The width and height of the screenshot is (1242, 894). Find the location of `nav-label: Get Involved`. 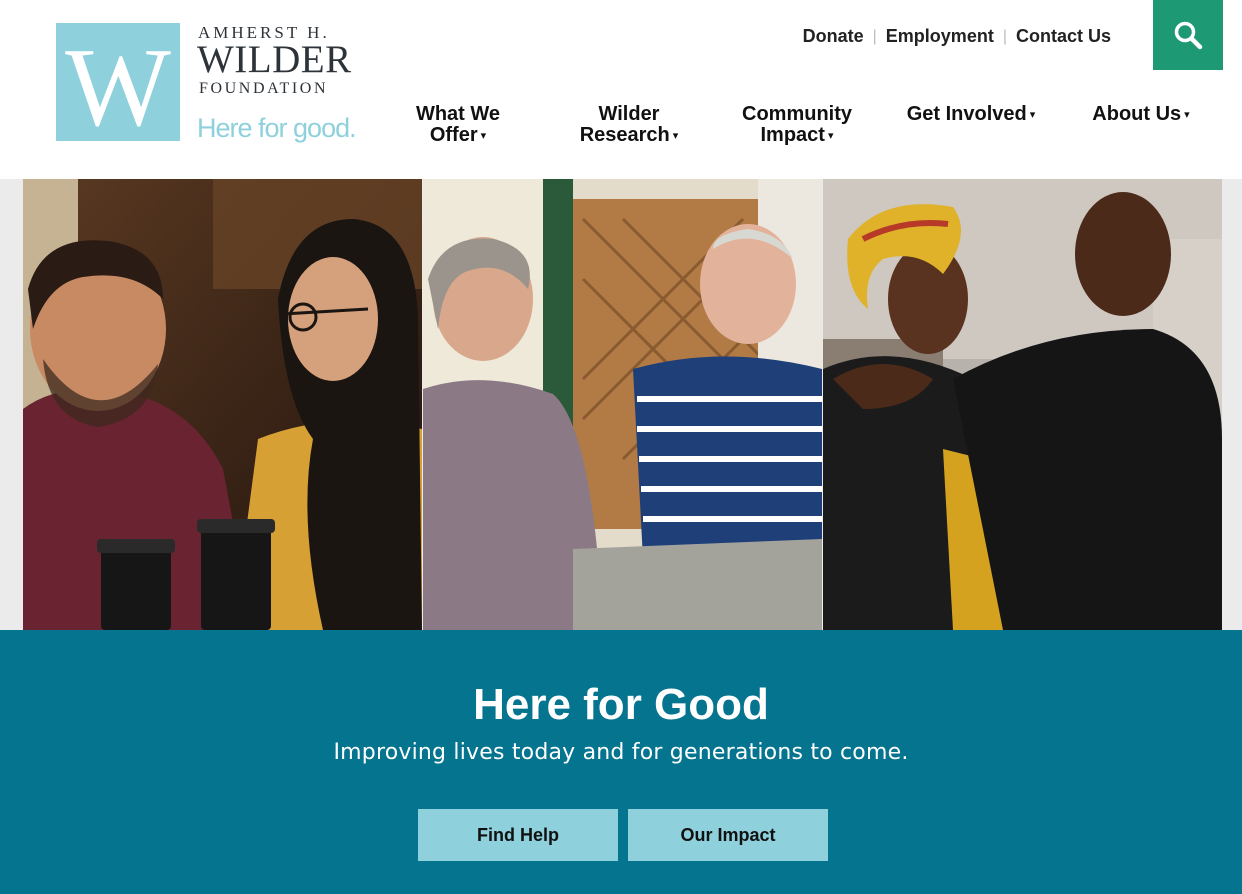

nav-label: Get Involved is located at coordinates (966, 114).